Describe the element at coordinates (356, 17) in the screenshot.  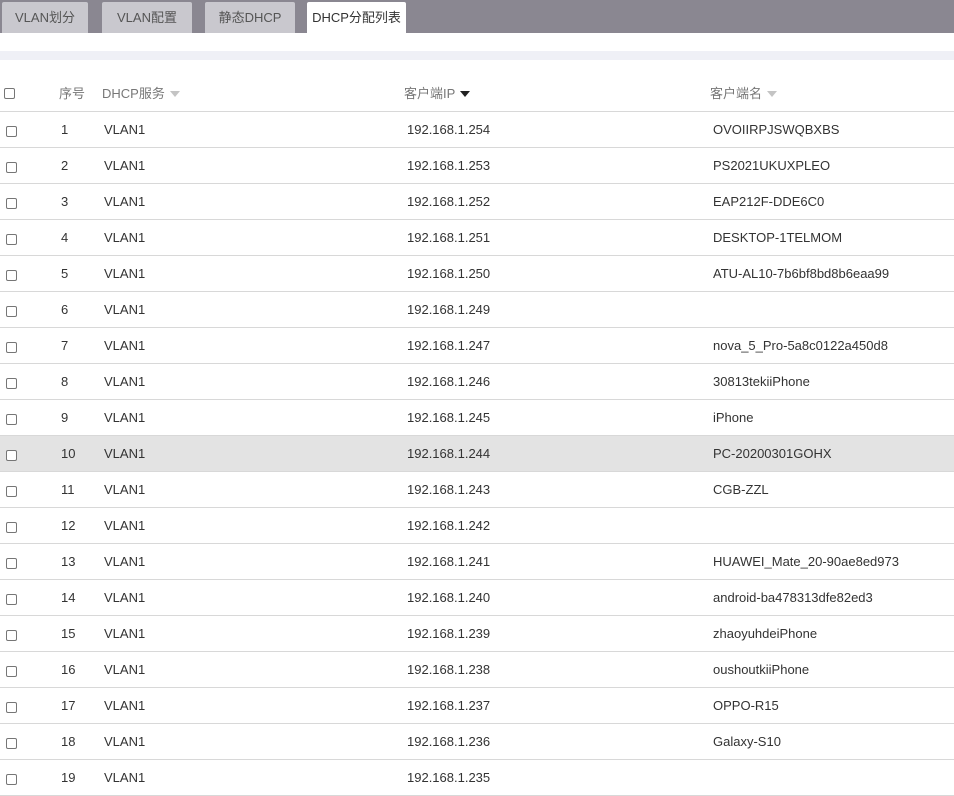
I see `tab-dhcp-allocation-list: DHCP分配列表` at that location.